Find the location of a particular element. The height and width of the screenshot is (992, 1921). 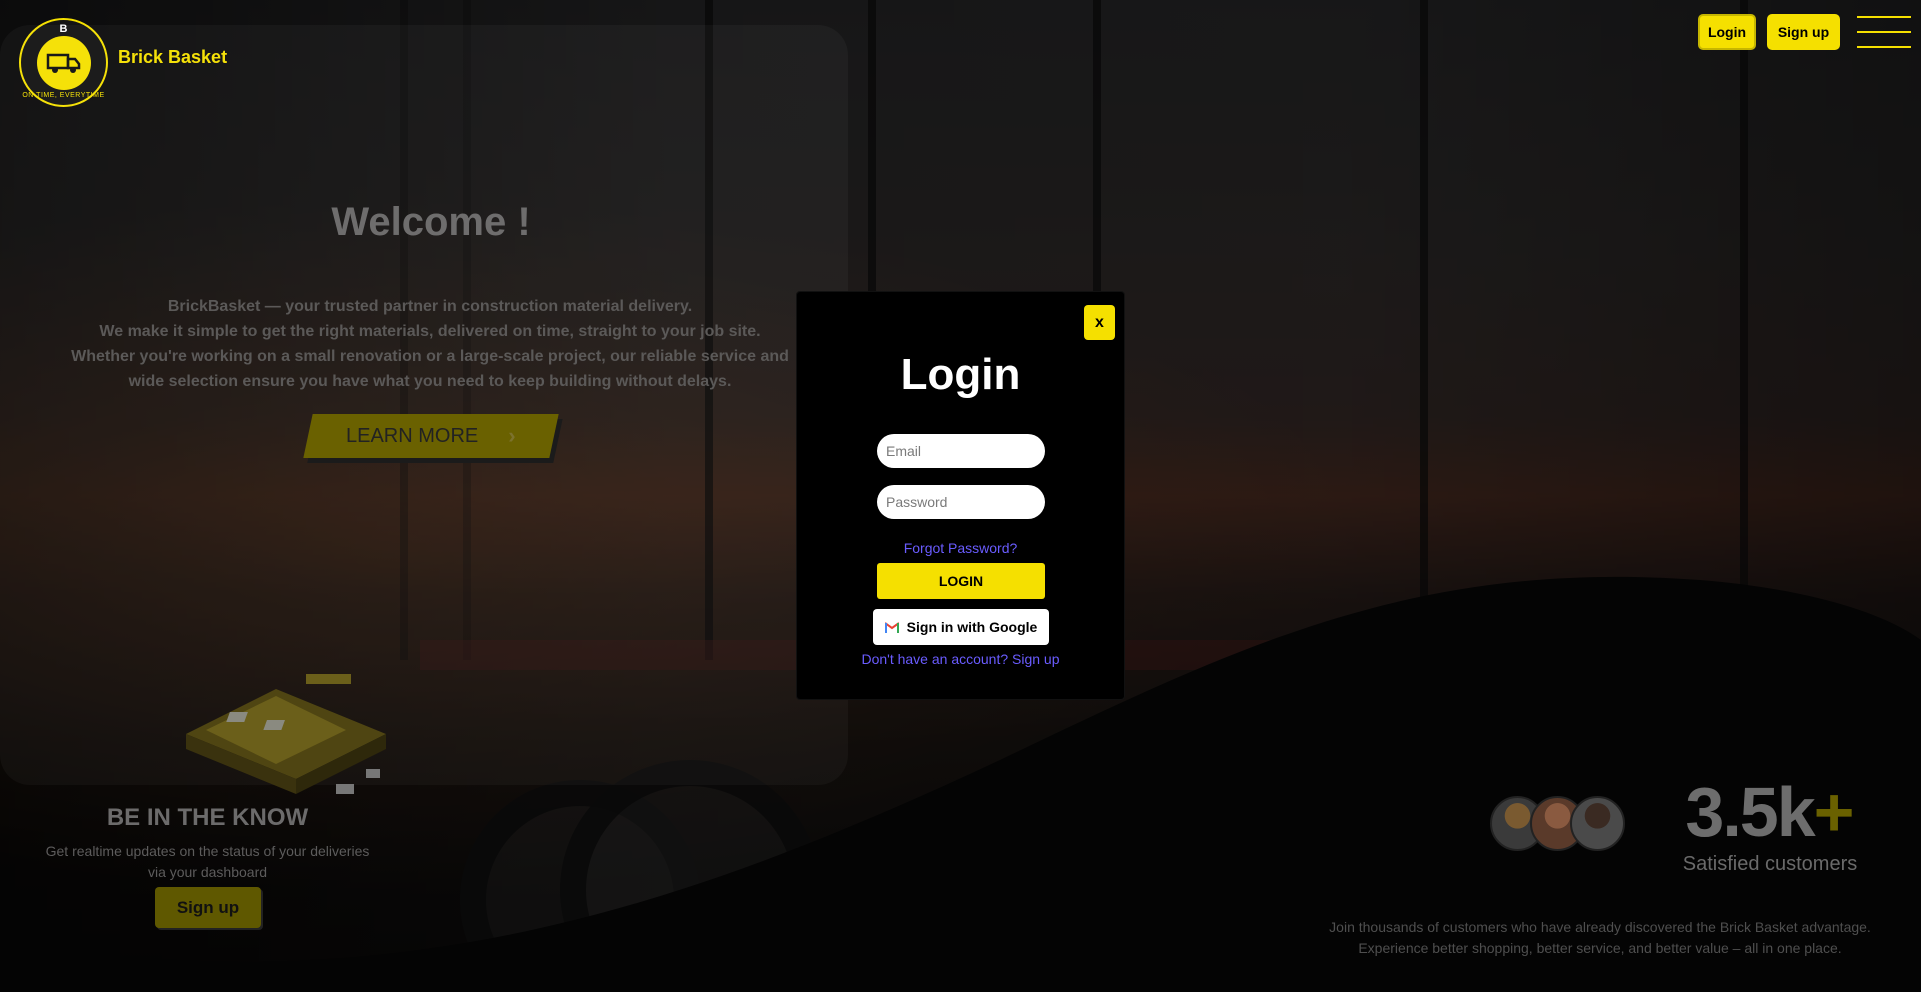

modal-title: Login is located at coordinates (960, 374).